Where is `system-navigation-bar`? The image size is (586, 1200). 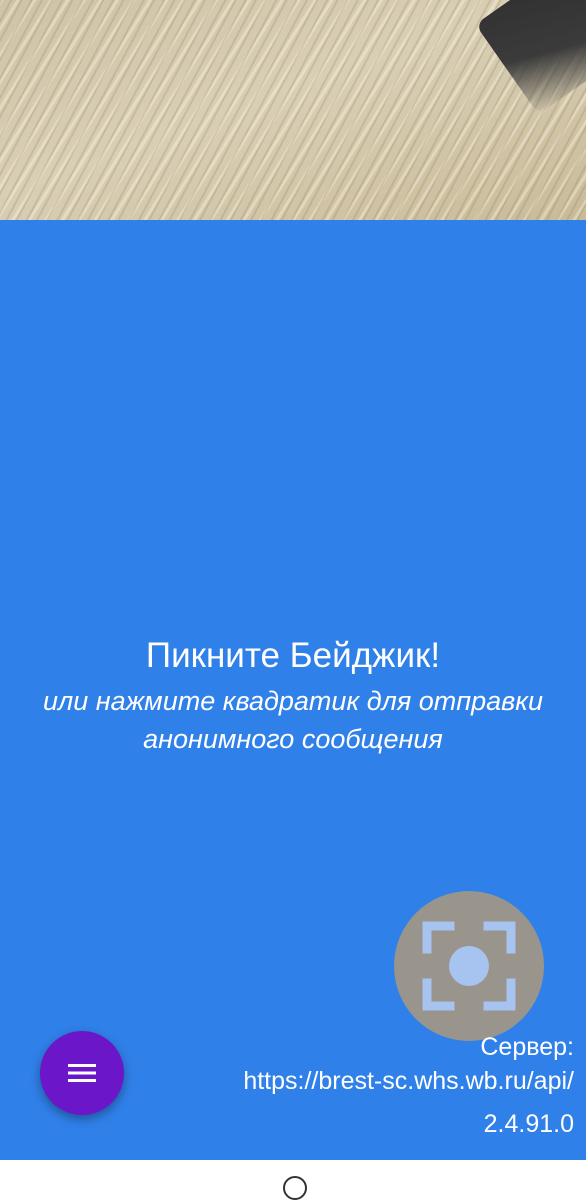
system-navigation-bar is located at coordinates (293, 1180).